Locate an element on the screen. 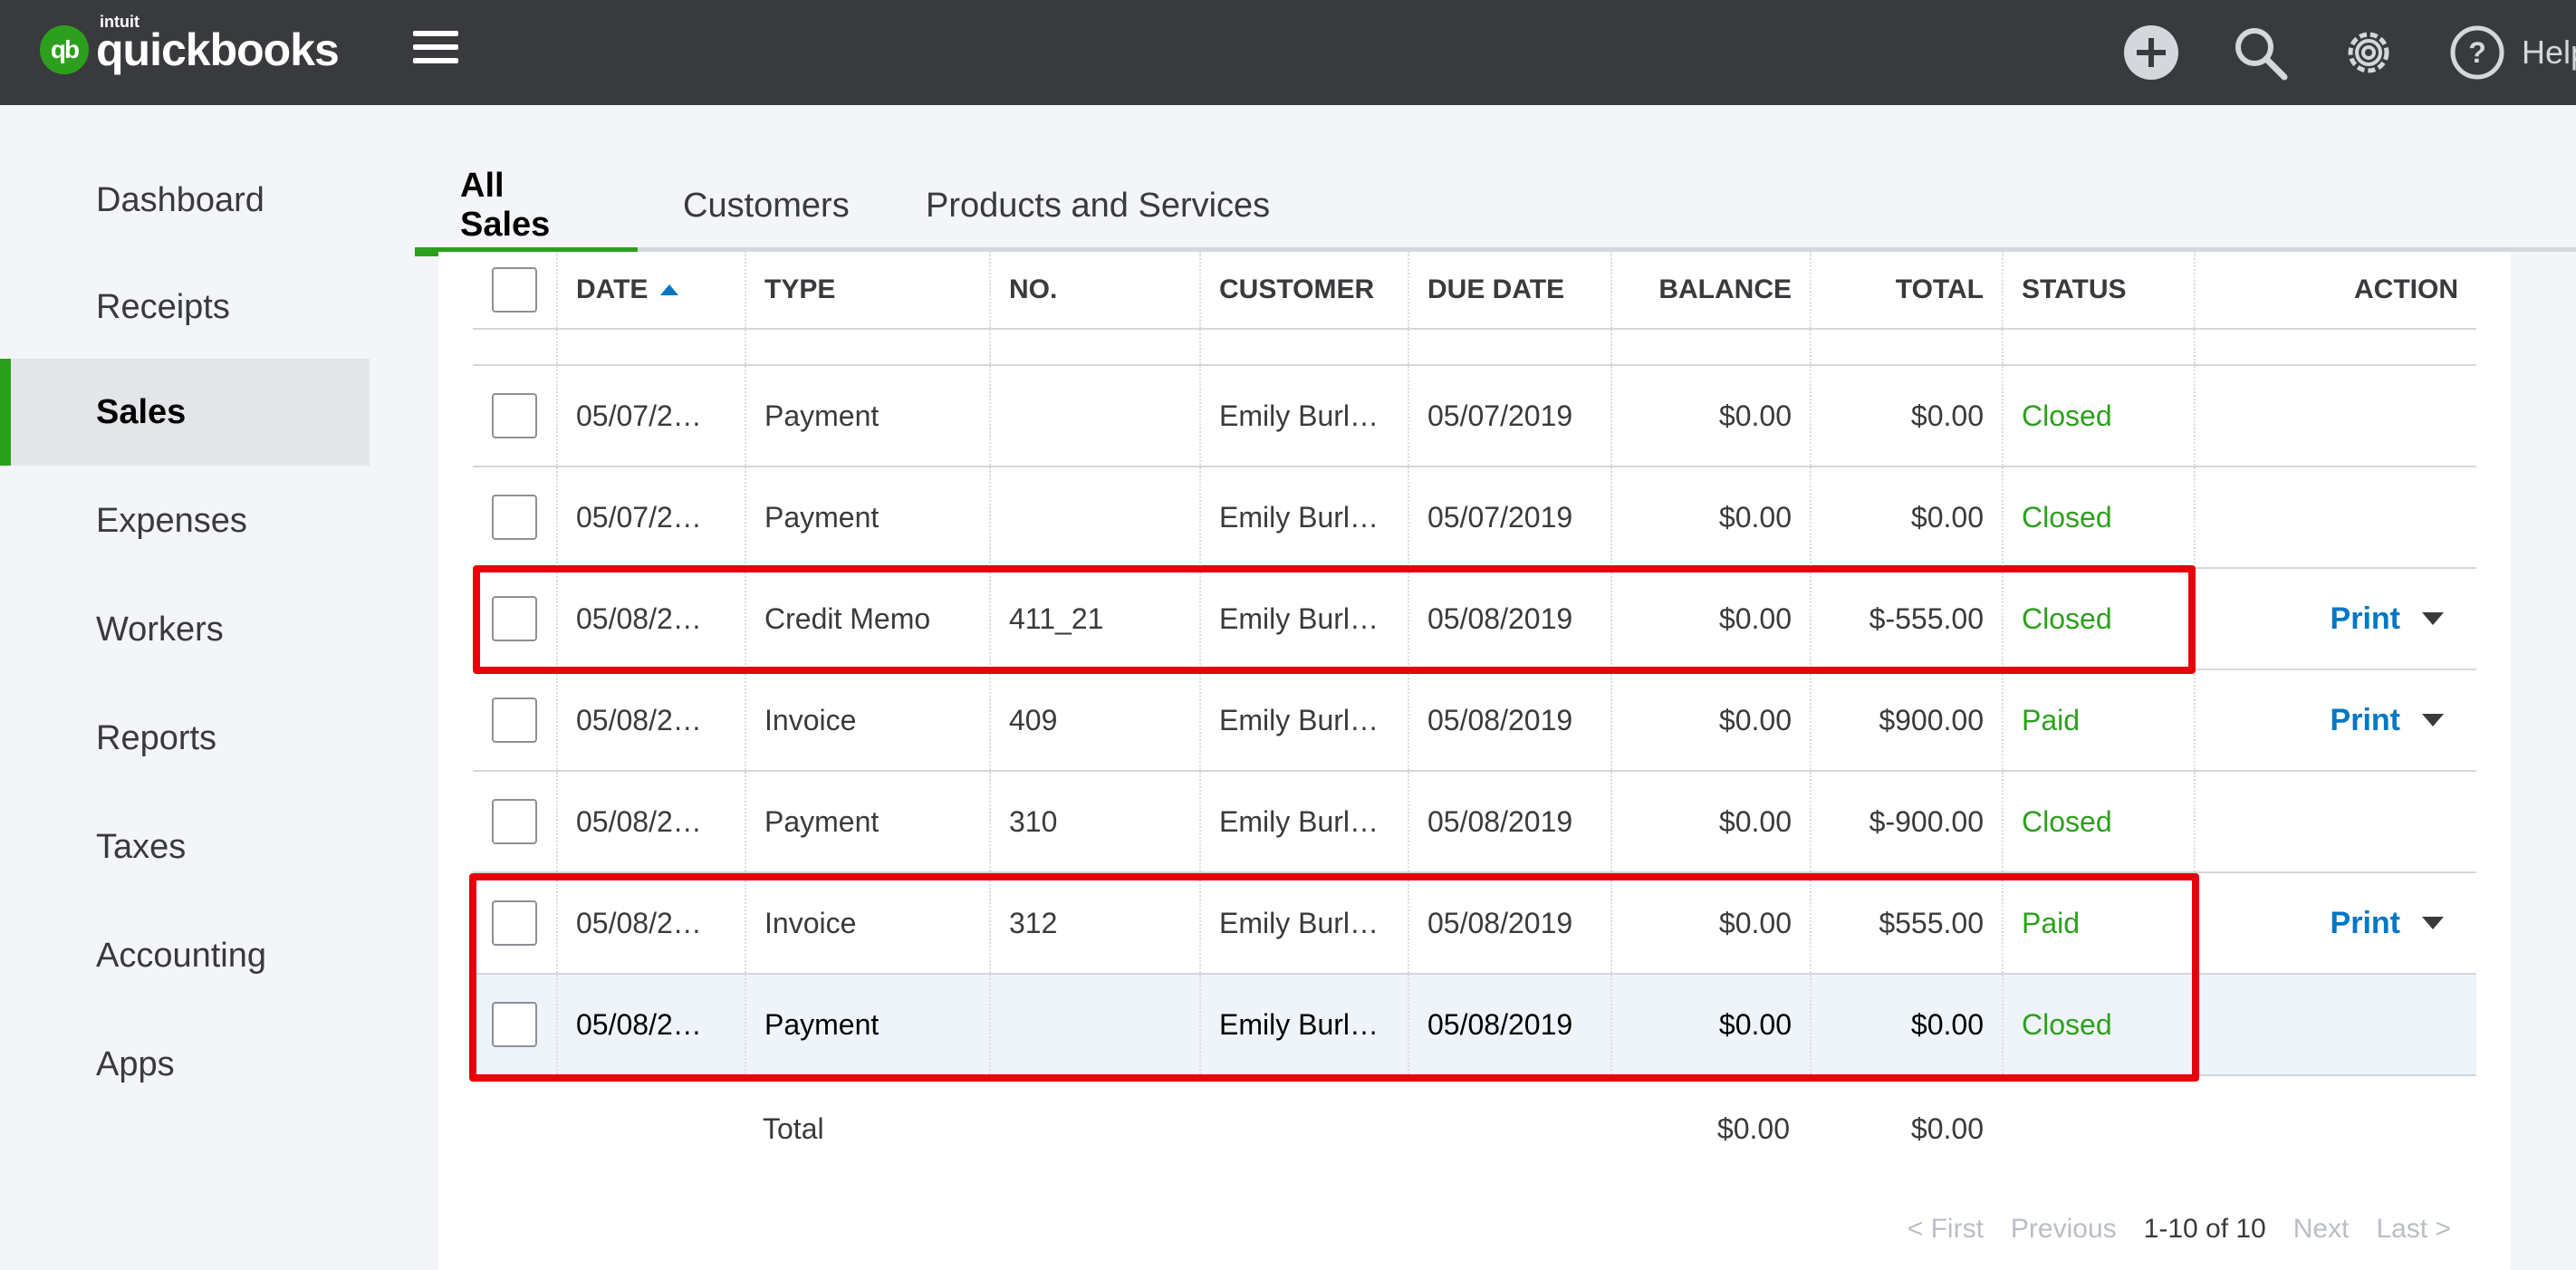  select-all-checkbox is located at coordinates (514, 290).